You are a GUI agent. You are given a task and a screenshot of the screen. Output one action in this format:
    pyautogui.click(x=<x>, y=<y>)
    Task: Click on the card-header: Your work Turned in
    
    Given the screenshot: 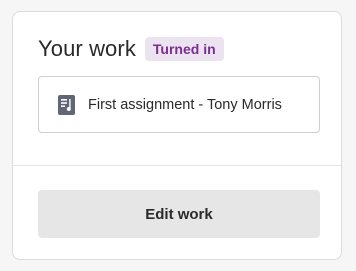 What is the action you would take?
    pyautogui.click(x=131, y=49)
    